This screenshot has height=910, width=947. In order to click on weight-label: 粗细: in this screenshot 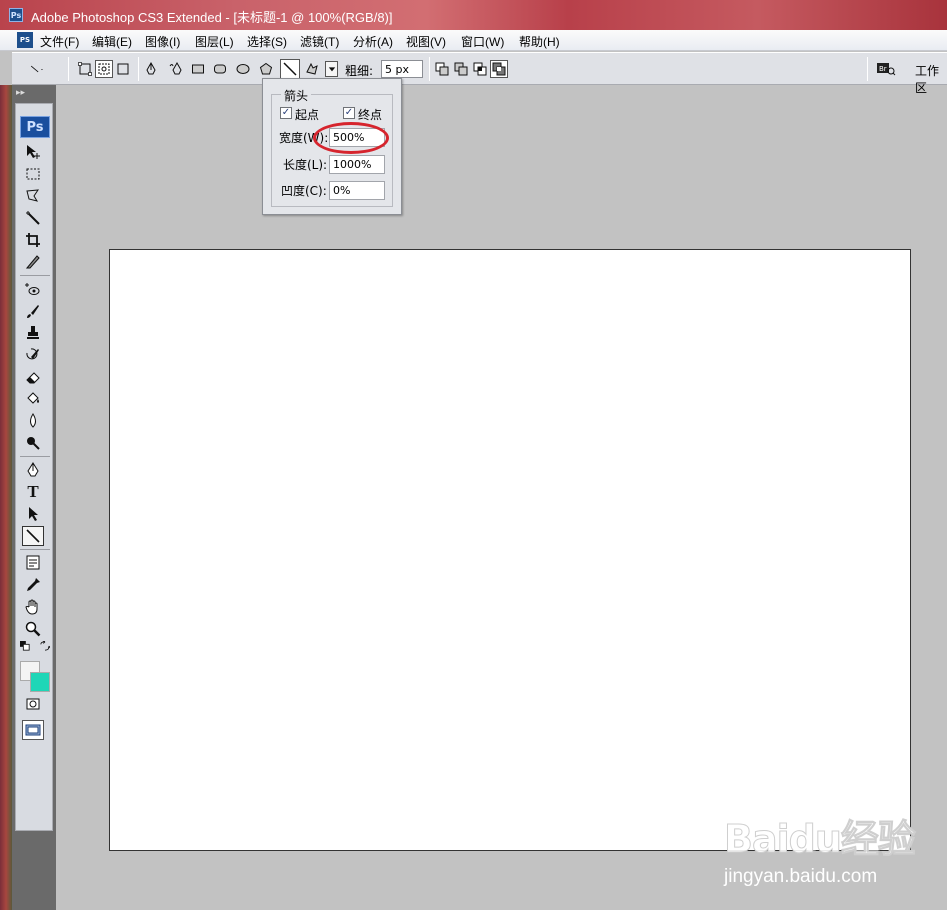, I will do `click(359, 71)`.